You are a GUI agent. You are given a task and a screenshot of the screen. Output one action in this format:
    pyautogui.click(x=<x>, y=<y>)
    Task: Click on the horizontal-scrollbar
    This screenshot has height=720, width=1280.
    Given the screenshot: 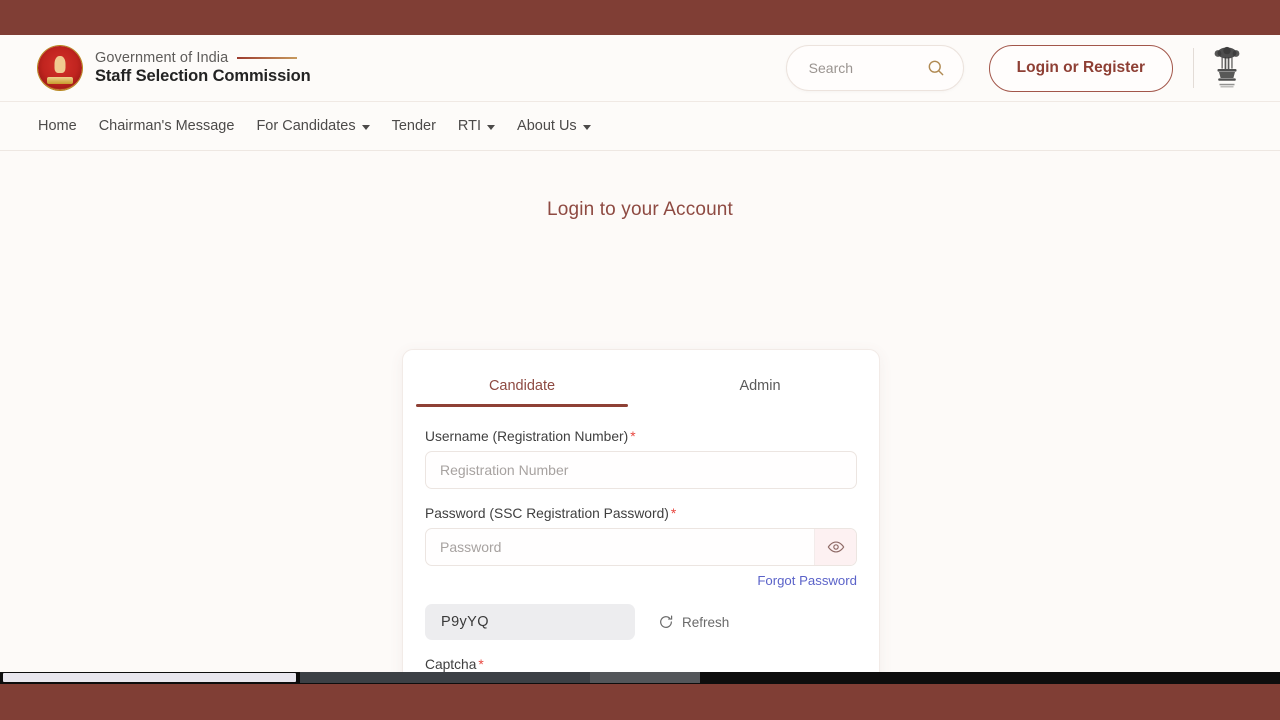 What is the action you would take?
    pyautogui.click(x=640, y=678)
    